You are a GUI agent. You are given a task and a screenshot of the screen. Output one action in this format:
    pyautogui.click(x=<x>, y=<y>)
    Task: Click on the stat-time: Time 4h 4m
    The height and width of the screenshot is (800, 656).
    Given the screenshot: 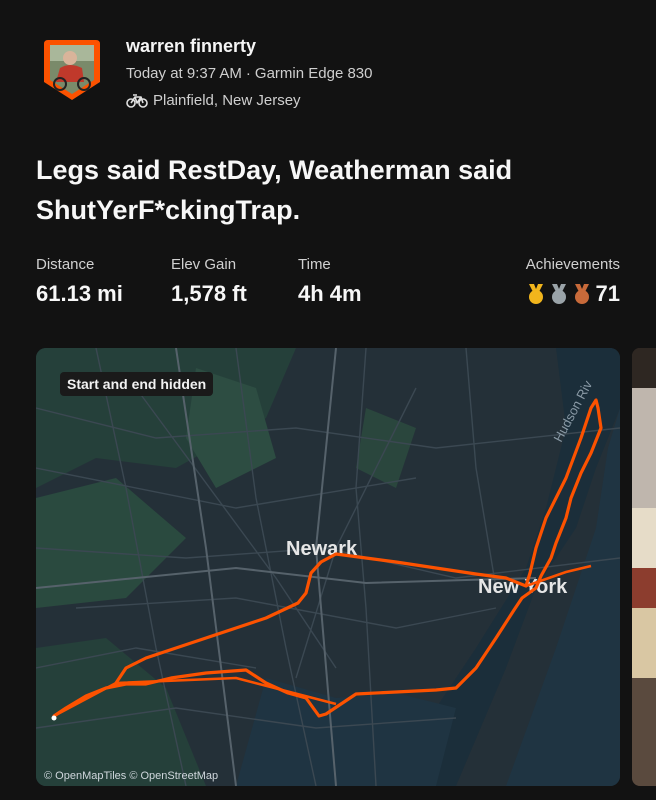 What is the action you would take?
    pyautogui.click(x=330, y=281)
    